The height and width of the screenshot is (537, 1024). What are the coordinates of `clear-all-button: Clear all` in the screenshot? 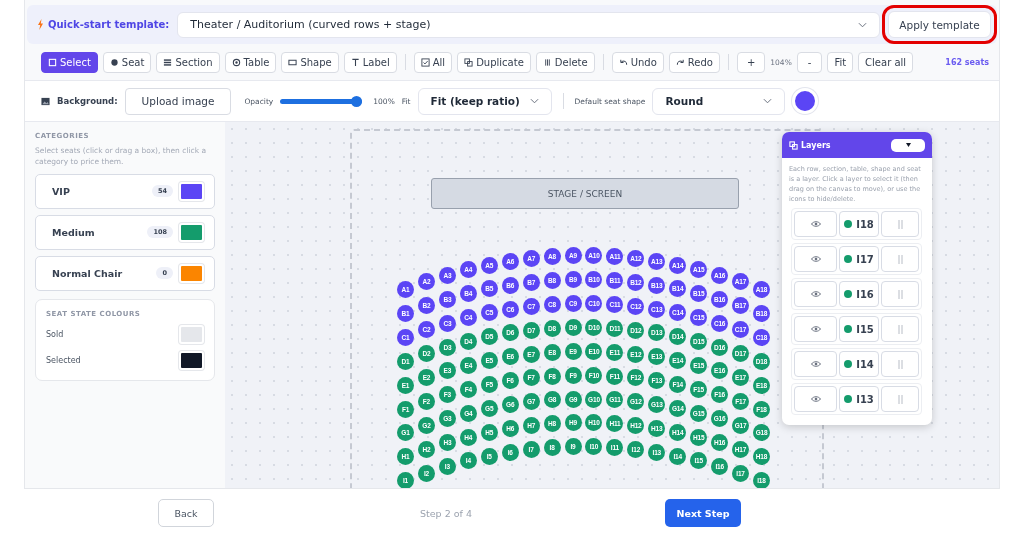 It's located at (886, 62).